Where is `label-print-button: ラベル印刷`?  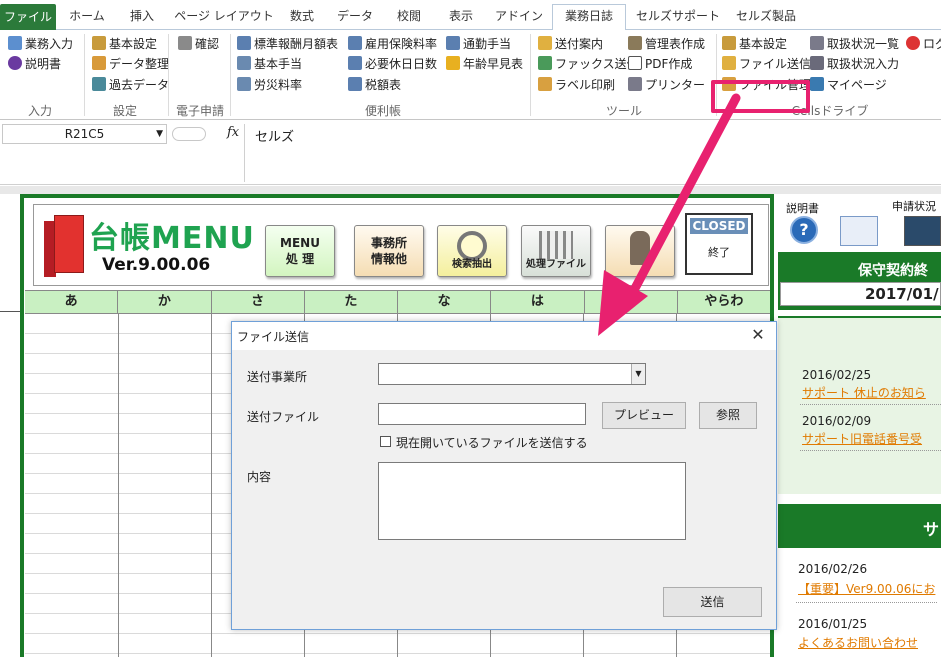 label-print-button: ラベル印刷 is located at coordinates (576, 85).